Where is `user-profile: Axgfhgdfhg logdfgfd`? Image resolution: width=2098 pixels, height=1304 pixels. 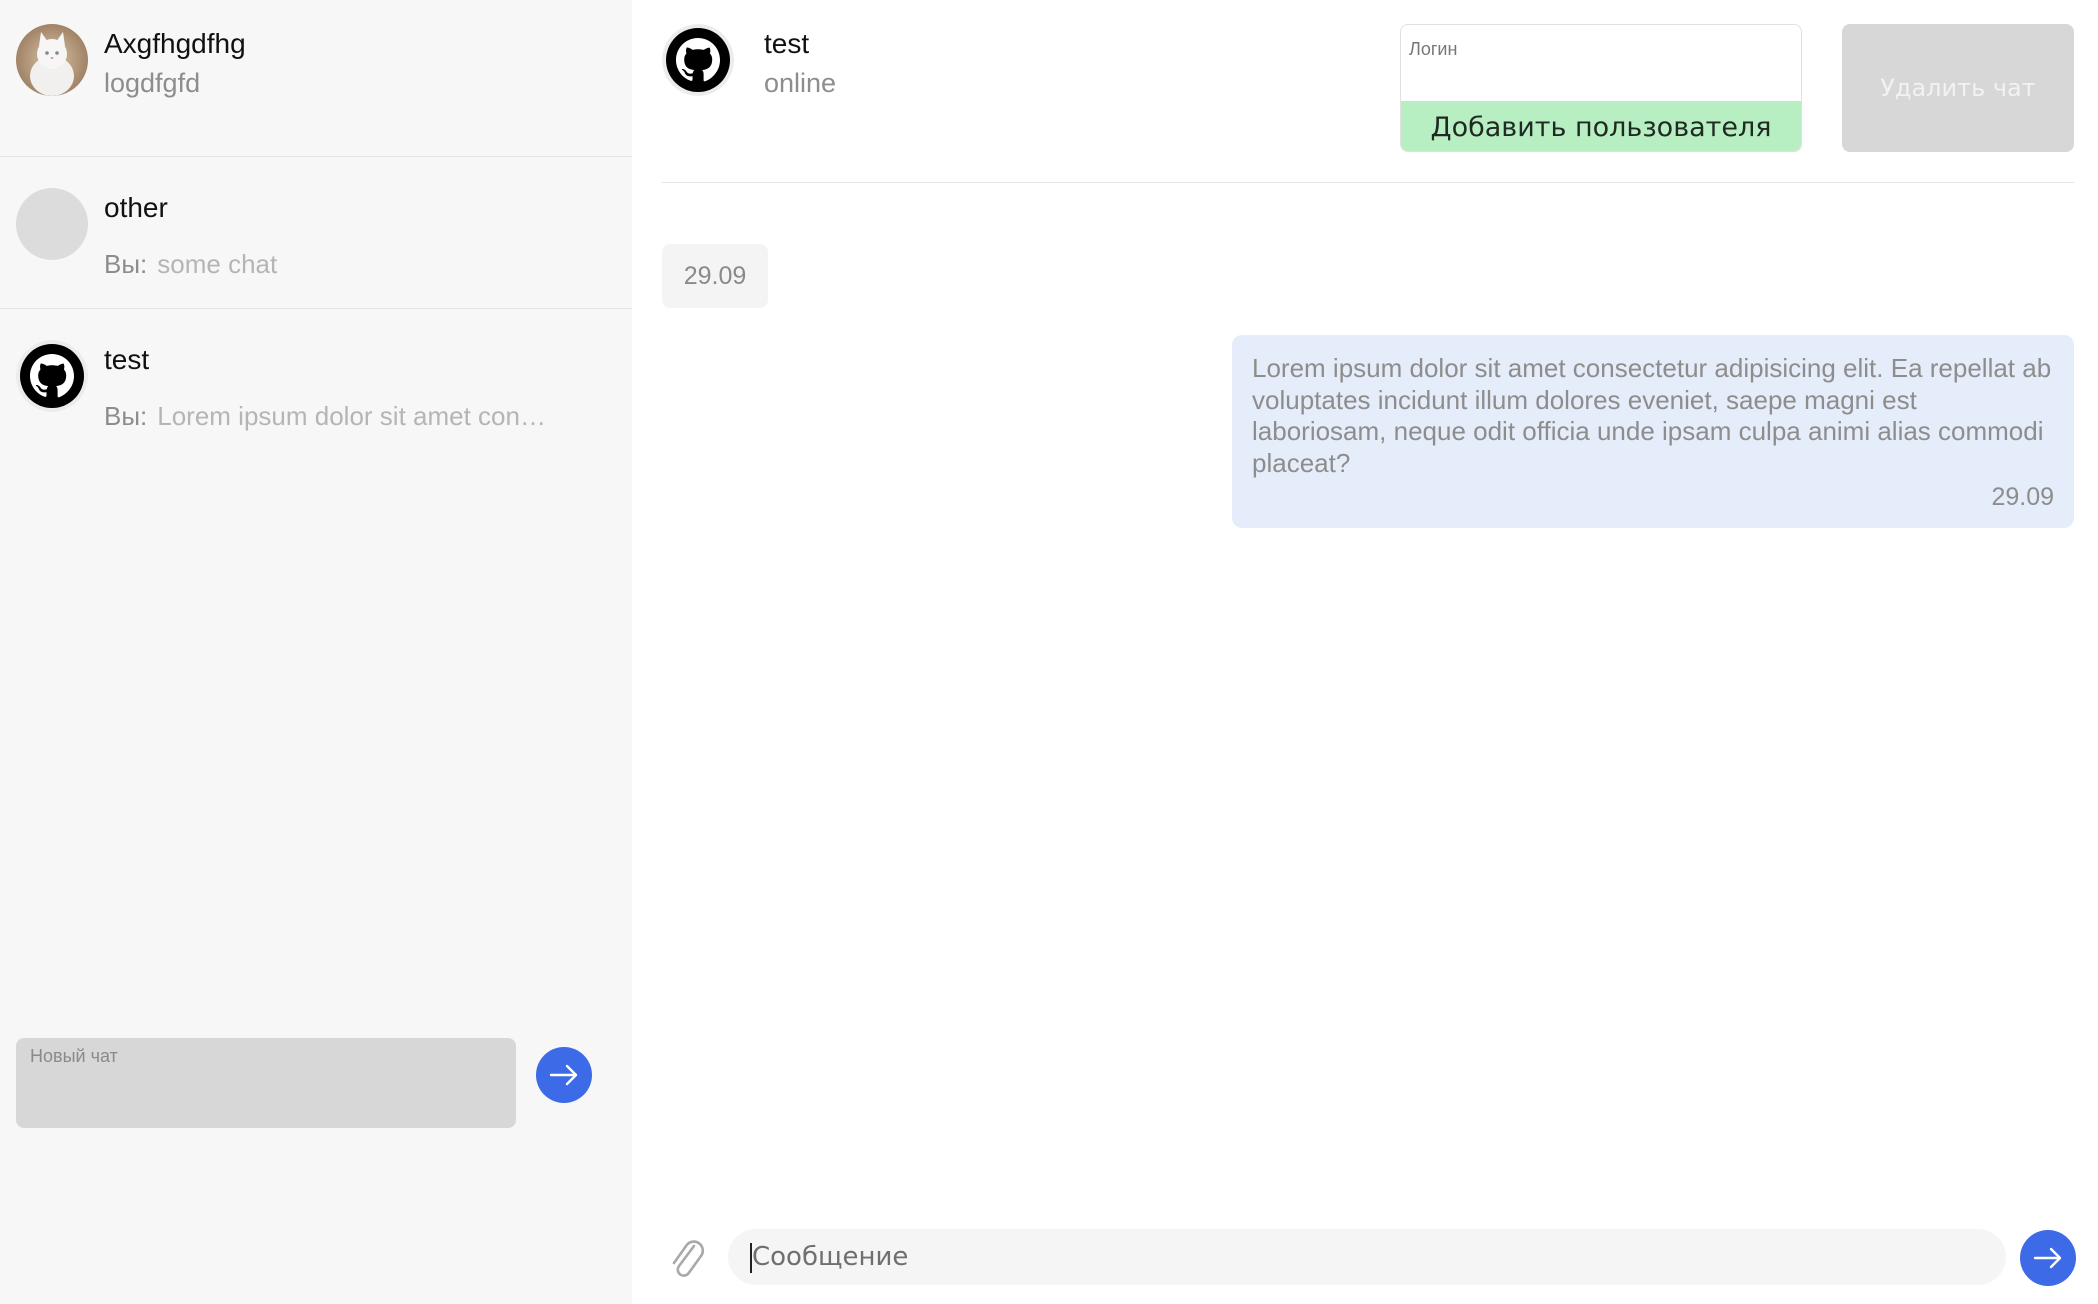 user-profile: Axgfhgdfhg logdfgfd is located at coordinates (316, 78).